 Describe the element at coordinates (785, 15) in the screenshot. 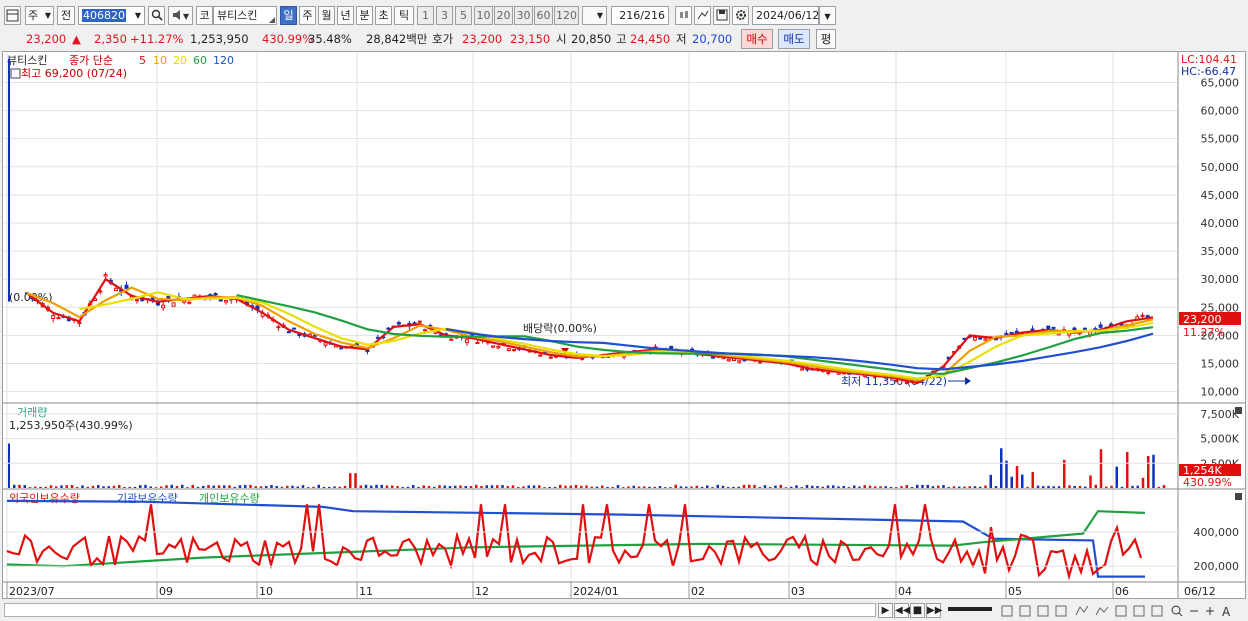

I see `date-field: 2024/06/12` at that location.